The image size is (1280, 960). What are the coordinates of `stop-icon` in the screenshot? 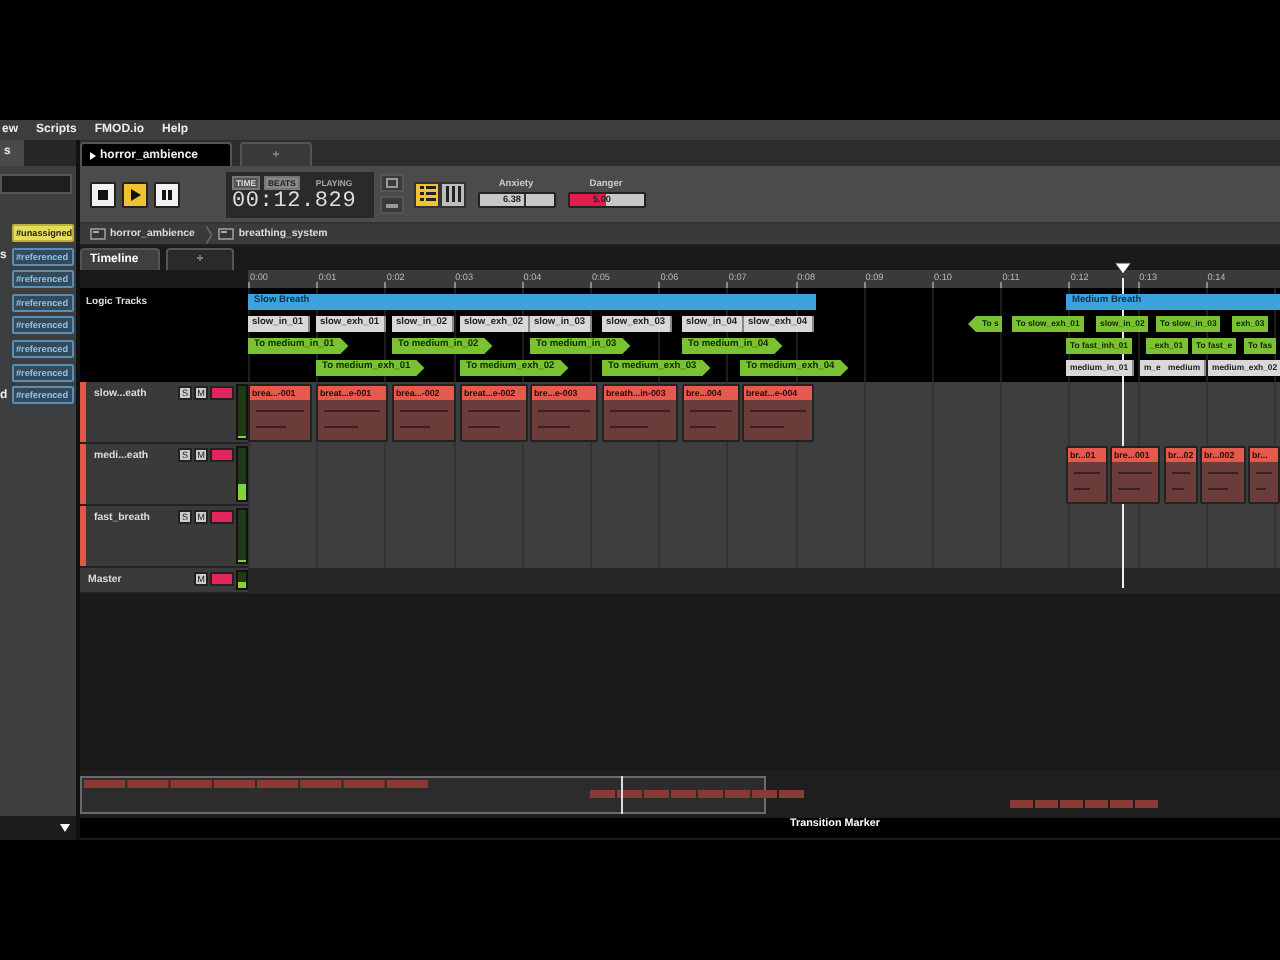 It's located at (103, 194).